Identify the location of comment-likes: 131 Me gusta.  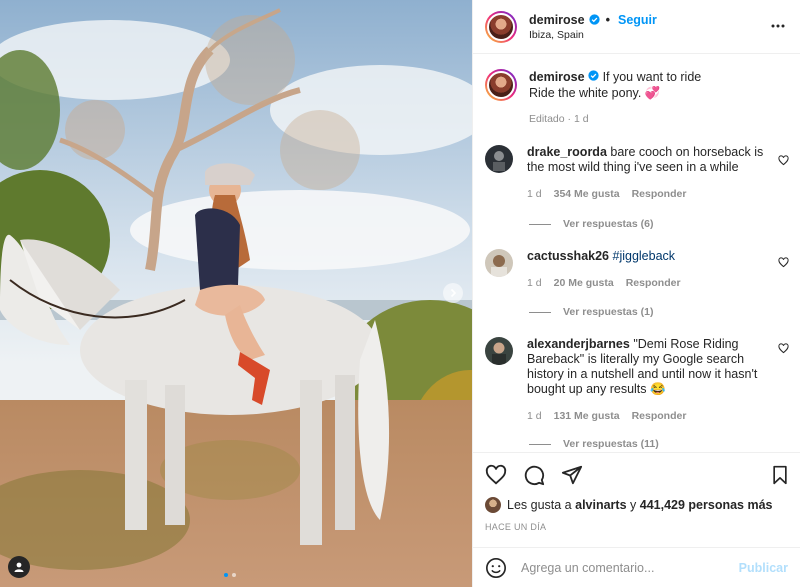
(587, 416).